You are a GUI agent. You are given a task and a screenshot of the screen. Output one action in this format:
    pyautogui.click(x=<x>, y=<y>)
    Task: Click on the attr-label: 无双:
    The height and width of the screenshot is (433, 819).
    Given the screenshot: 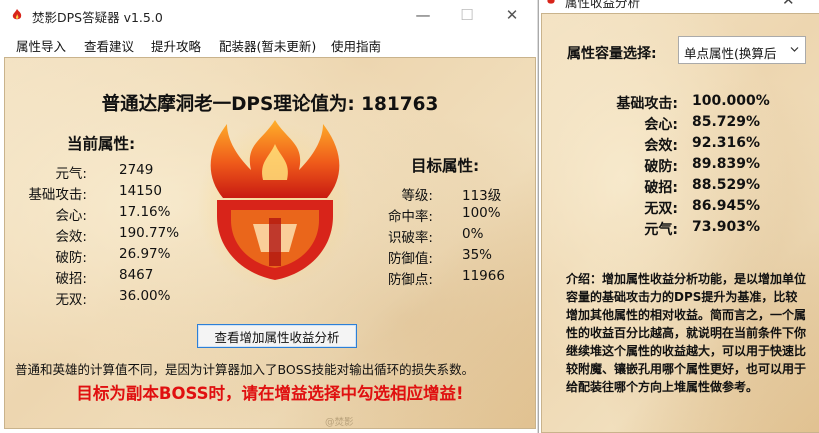 What is the action you would take?
    pyautogui.click(x=71, y=300)
    